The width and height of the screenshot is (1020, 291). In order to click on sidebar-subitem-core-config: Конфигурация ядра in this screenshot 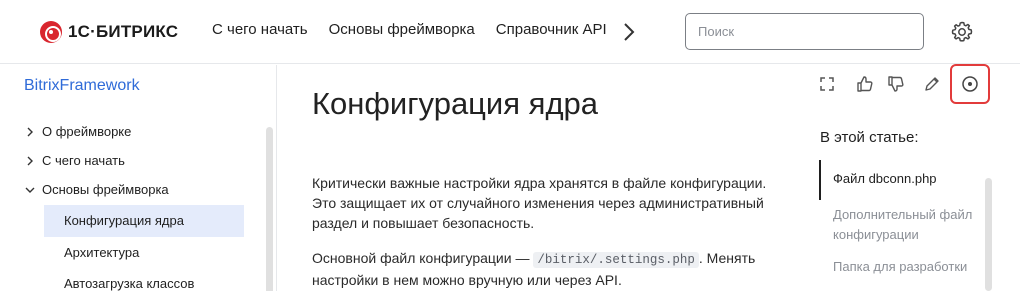, I will do `click(144, 221)`.